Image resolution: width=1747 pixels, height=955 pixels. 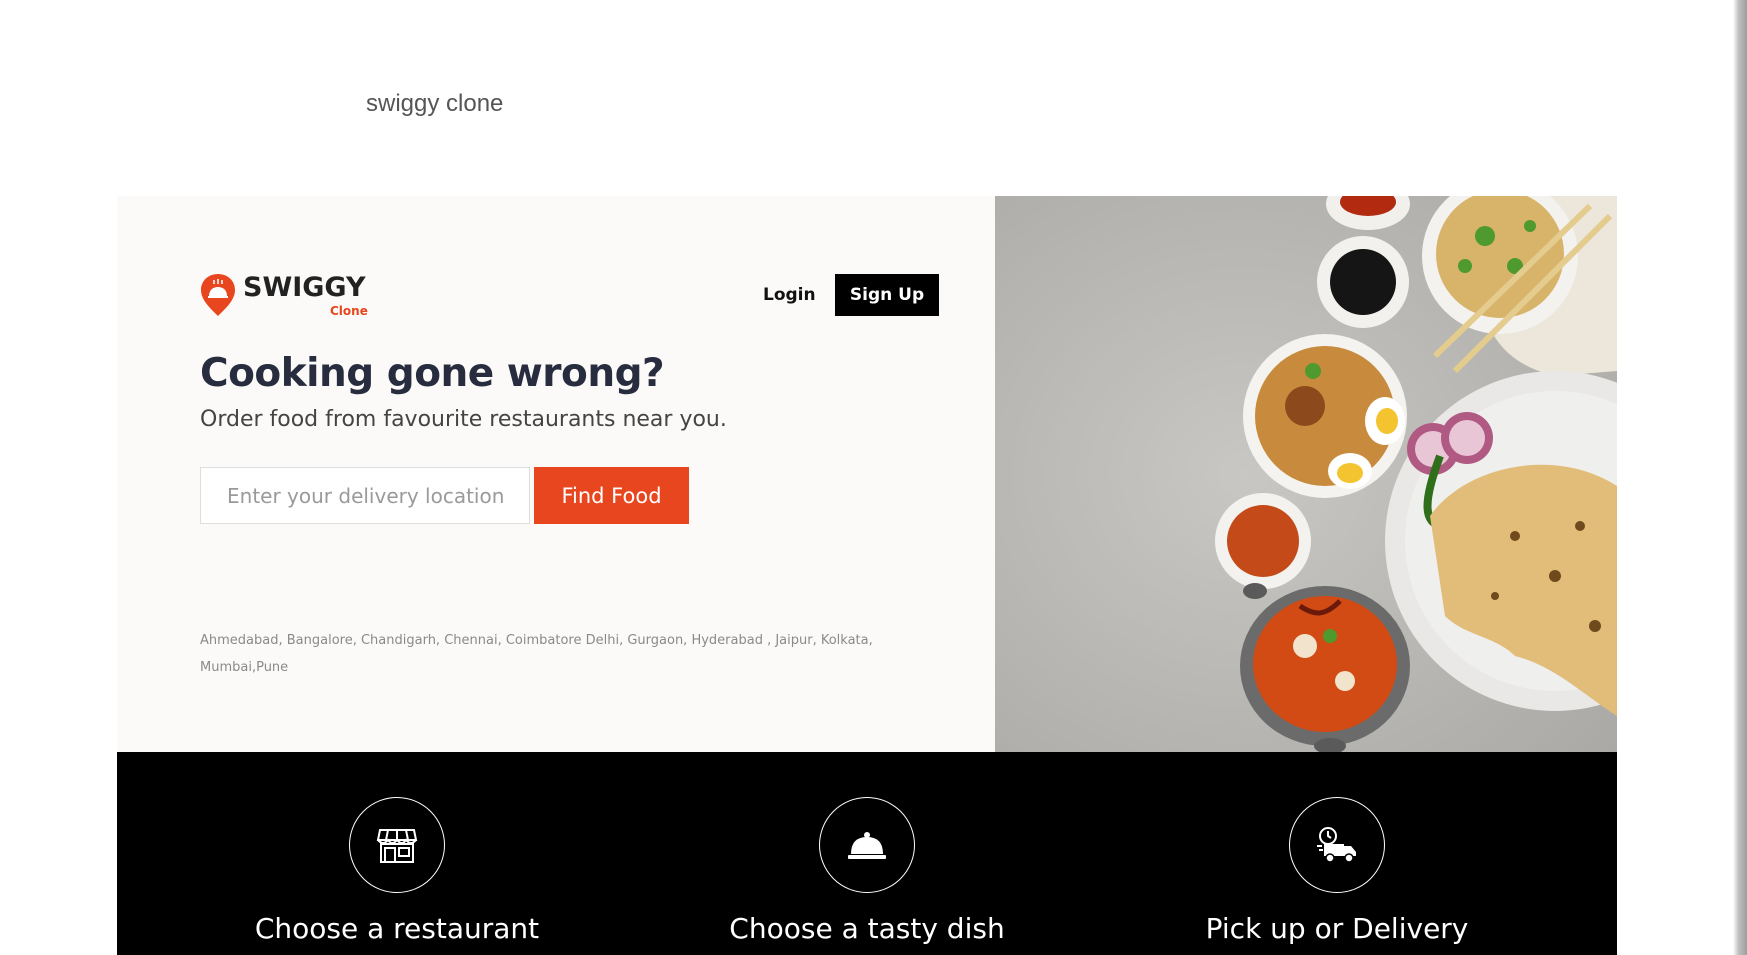 What do you see at coordinates (365, 495) in the screenshot?
I see `delivery-location-input` at bounding box center [365, 495].